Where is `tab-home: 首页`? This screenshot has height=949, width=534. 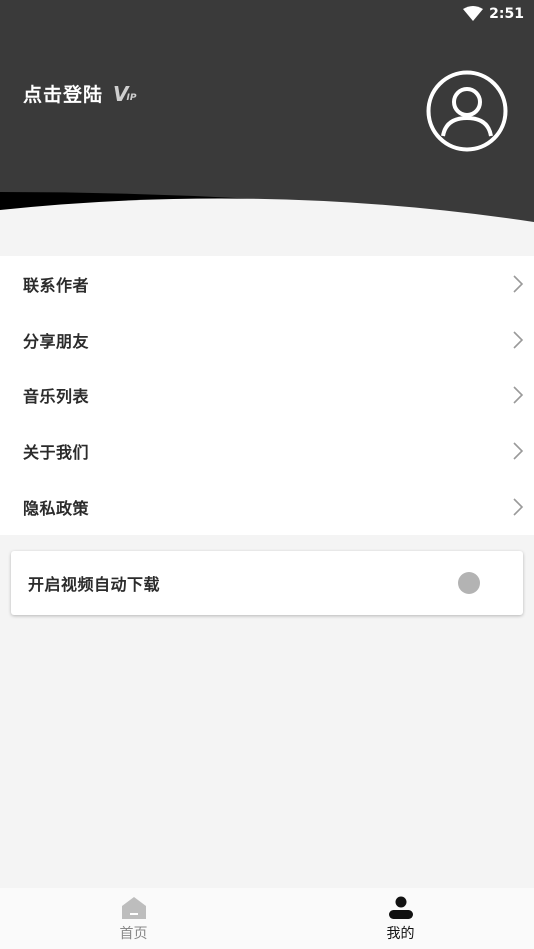 tab-home: 首页 is located at coordinates (133, 918).